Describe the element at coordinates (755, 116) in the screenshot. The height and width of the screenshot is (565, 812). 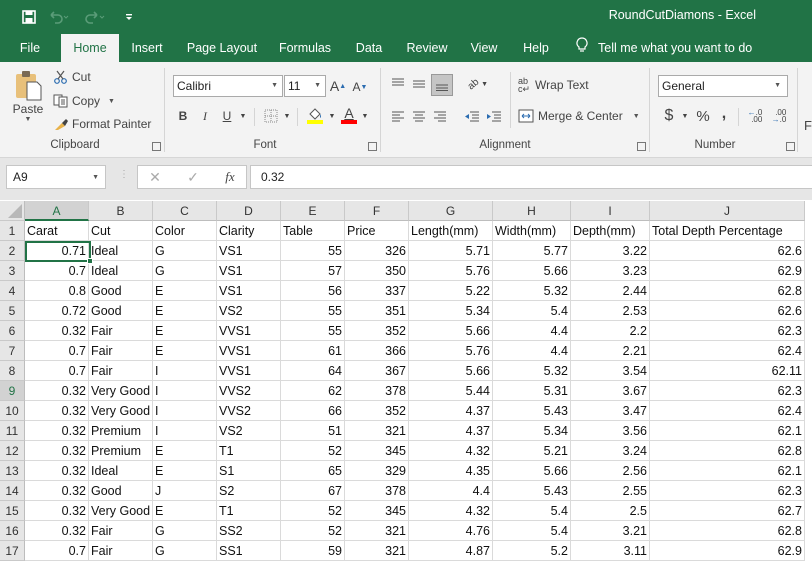
I see `increase-decimal-icon: ←.0.00` at that location.